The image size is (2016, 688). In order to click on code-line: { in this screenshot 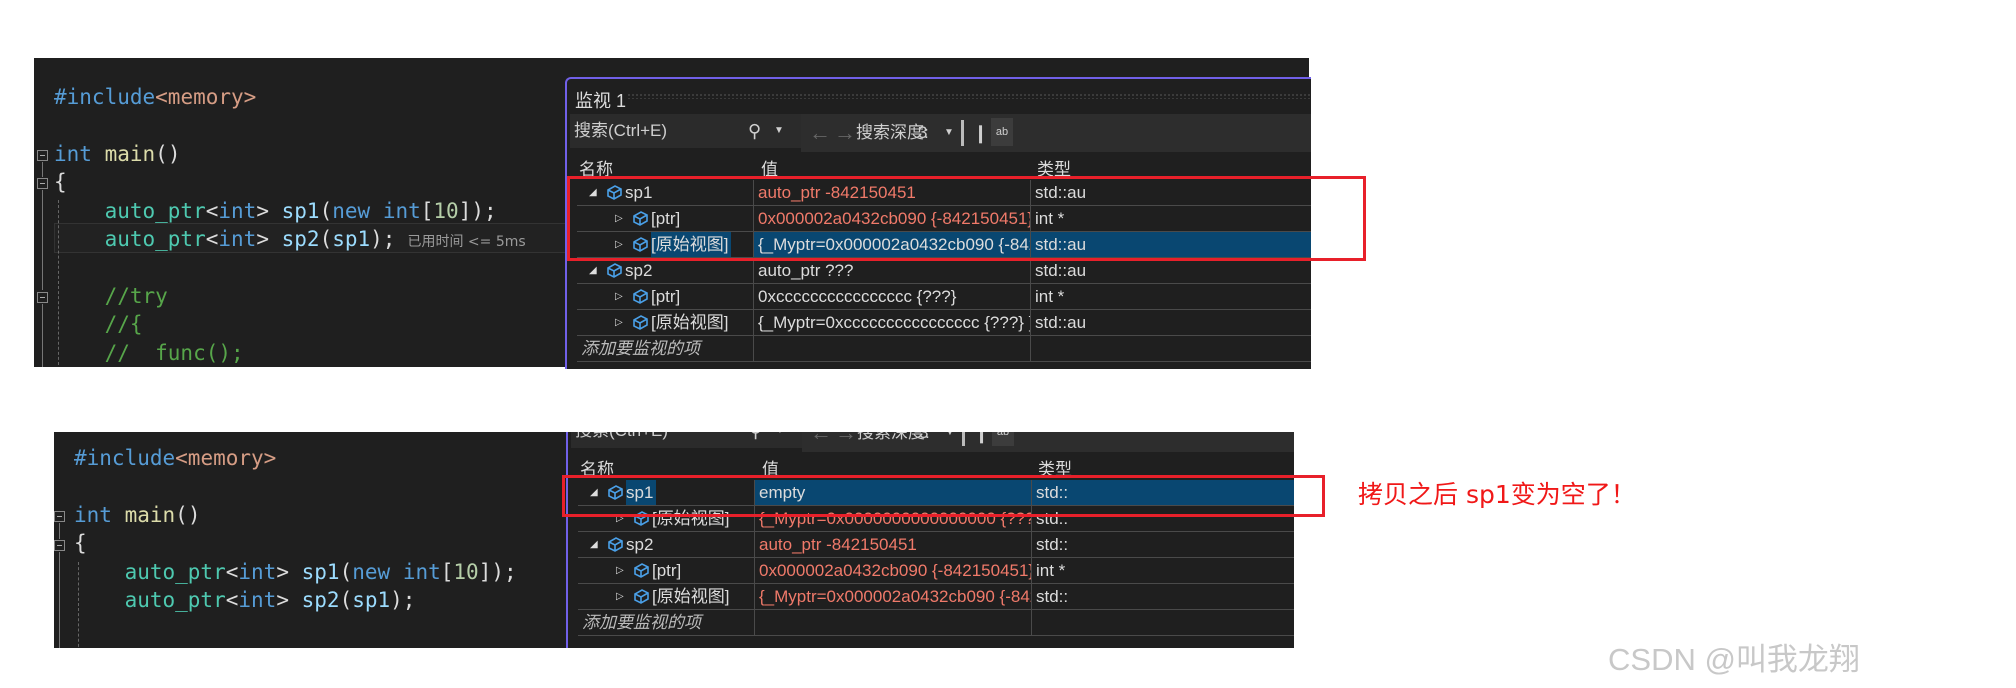, I will do `click(60, 182)`.